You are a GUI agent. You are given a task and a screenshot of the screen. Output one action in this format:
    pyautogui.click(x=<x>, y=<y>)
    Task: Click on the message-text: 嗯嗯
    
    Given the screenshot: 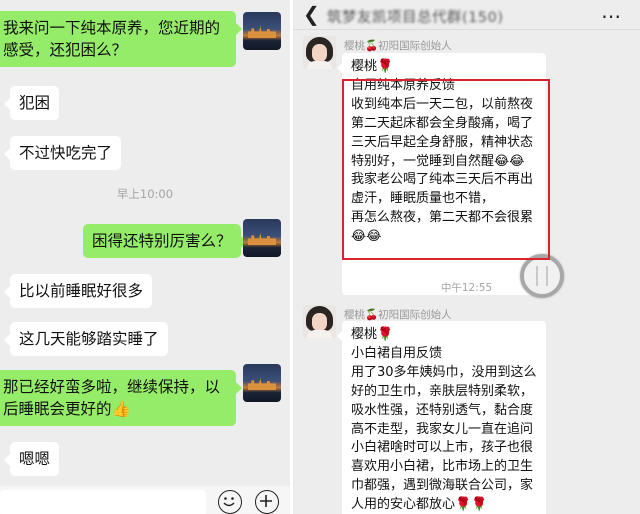 What is the action you would take?
    pyautogui.click(x=35, y=459)
    